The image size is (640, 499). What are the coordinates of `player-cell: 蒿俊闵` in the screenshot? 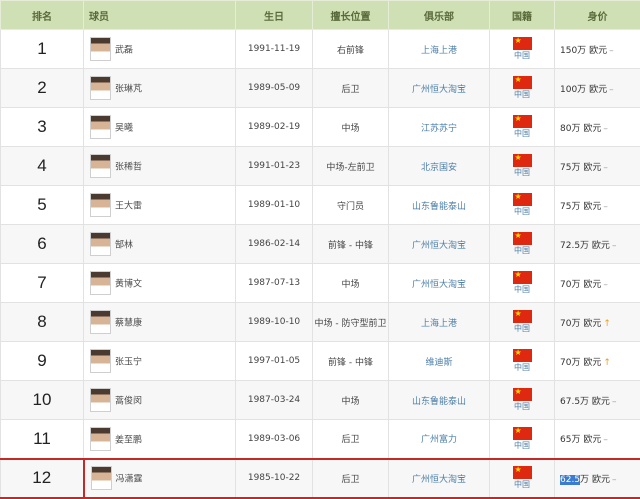 It's located at (160, 400).